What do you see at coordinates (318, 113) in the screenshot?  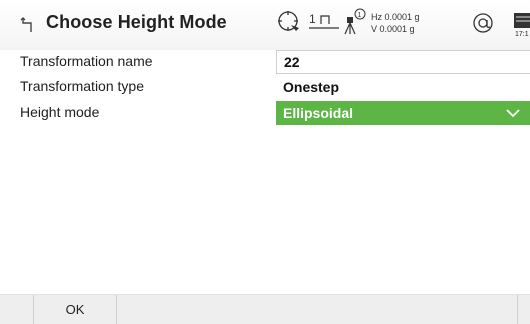 I see `height-mode-value: Ellipsoidal` at bounding box center [318, 113].